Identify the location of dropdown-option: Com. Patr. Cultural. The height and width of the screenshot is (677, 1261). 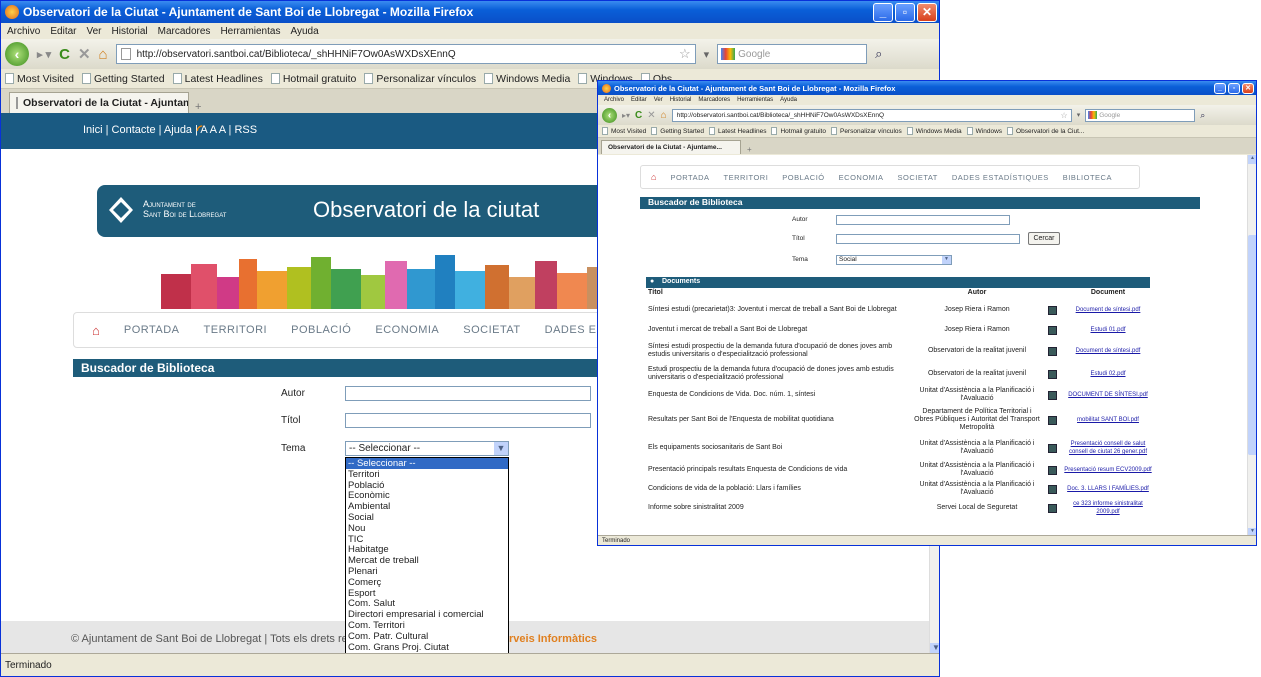
(427, 636).